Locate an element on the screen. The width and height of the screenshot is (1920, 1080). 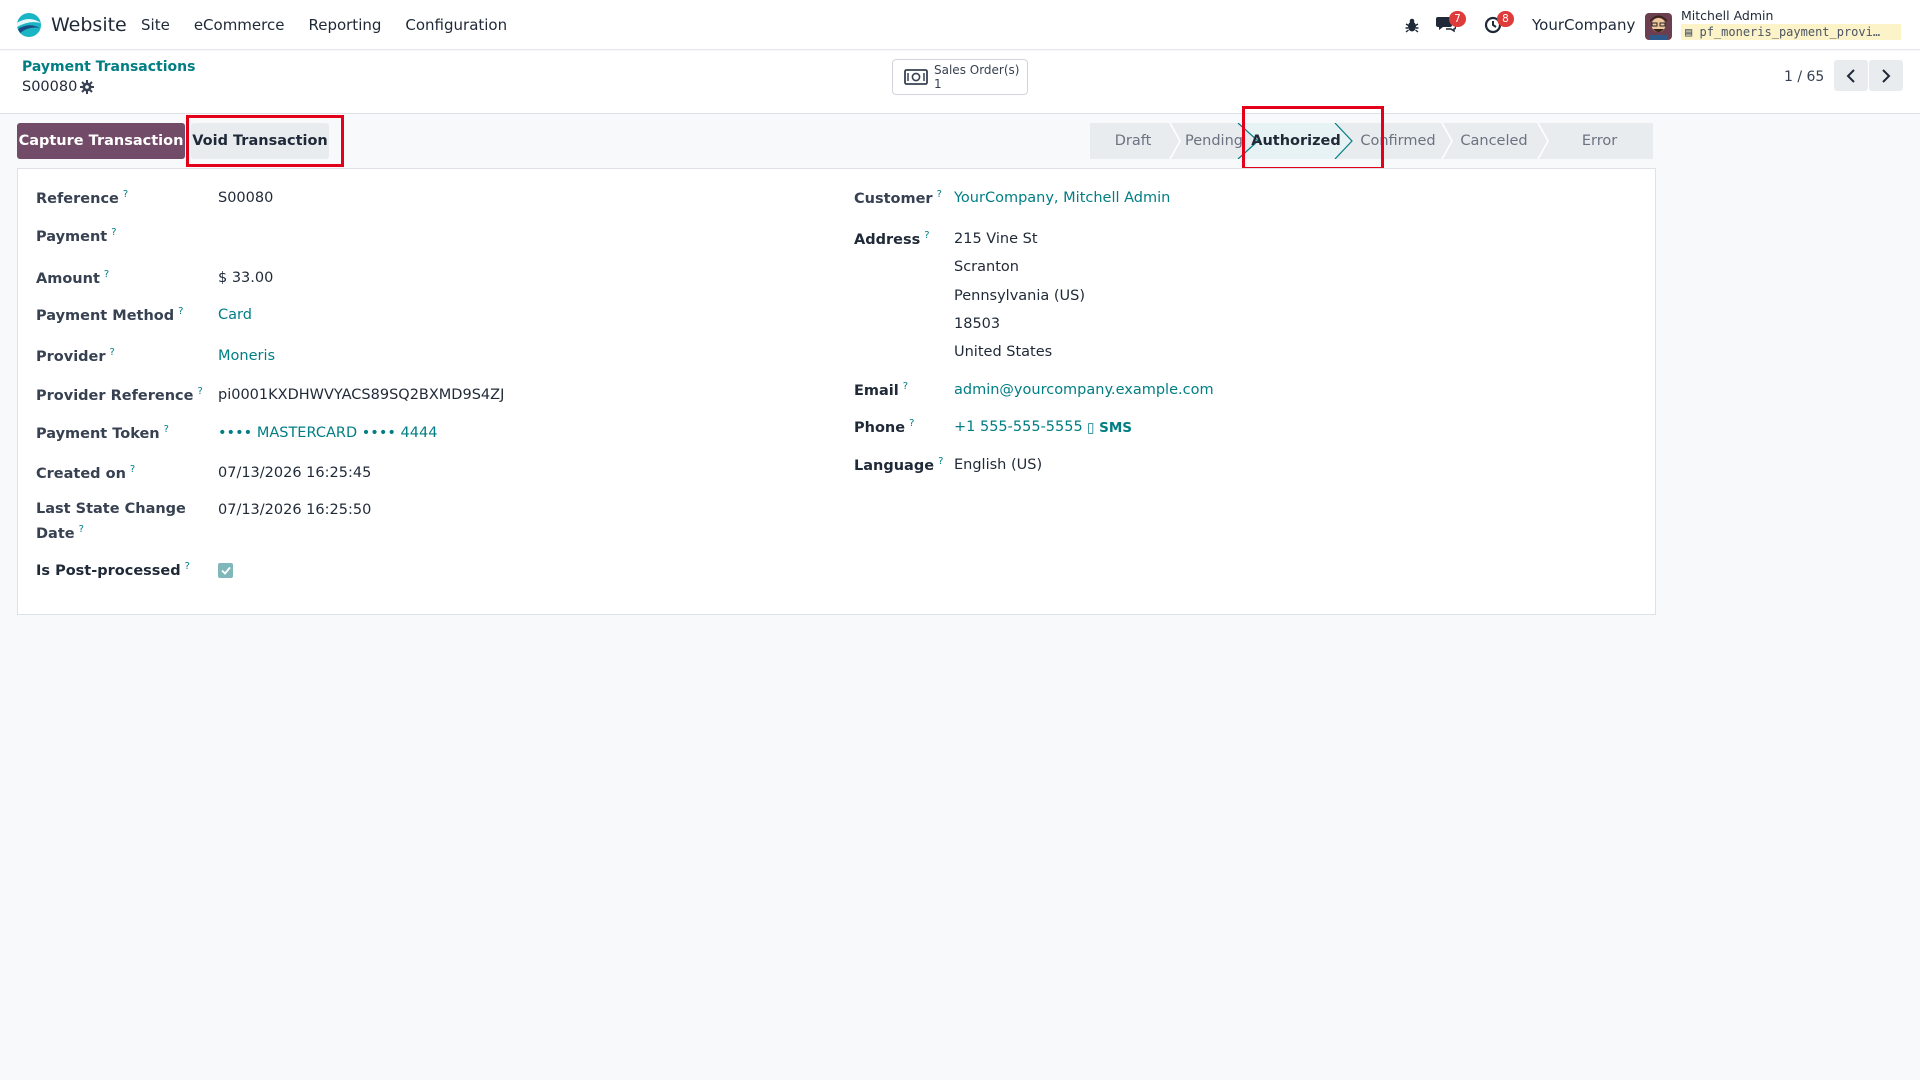
payment-token-label: Payment Token? is located at coordinates (102, 433).